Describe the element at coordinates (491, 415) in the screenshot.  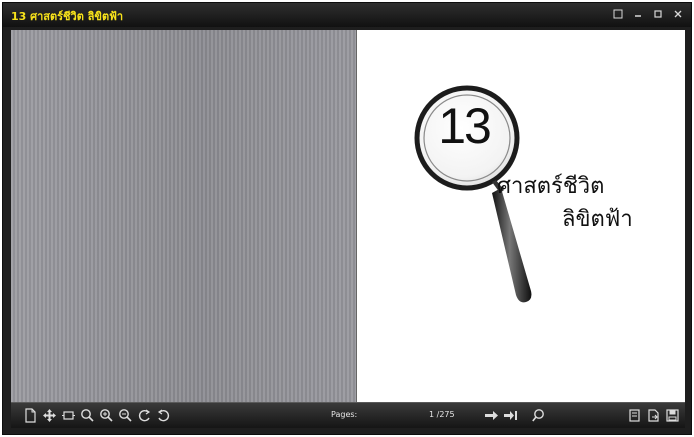
I see `next-page-icon` at that location.